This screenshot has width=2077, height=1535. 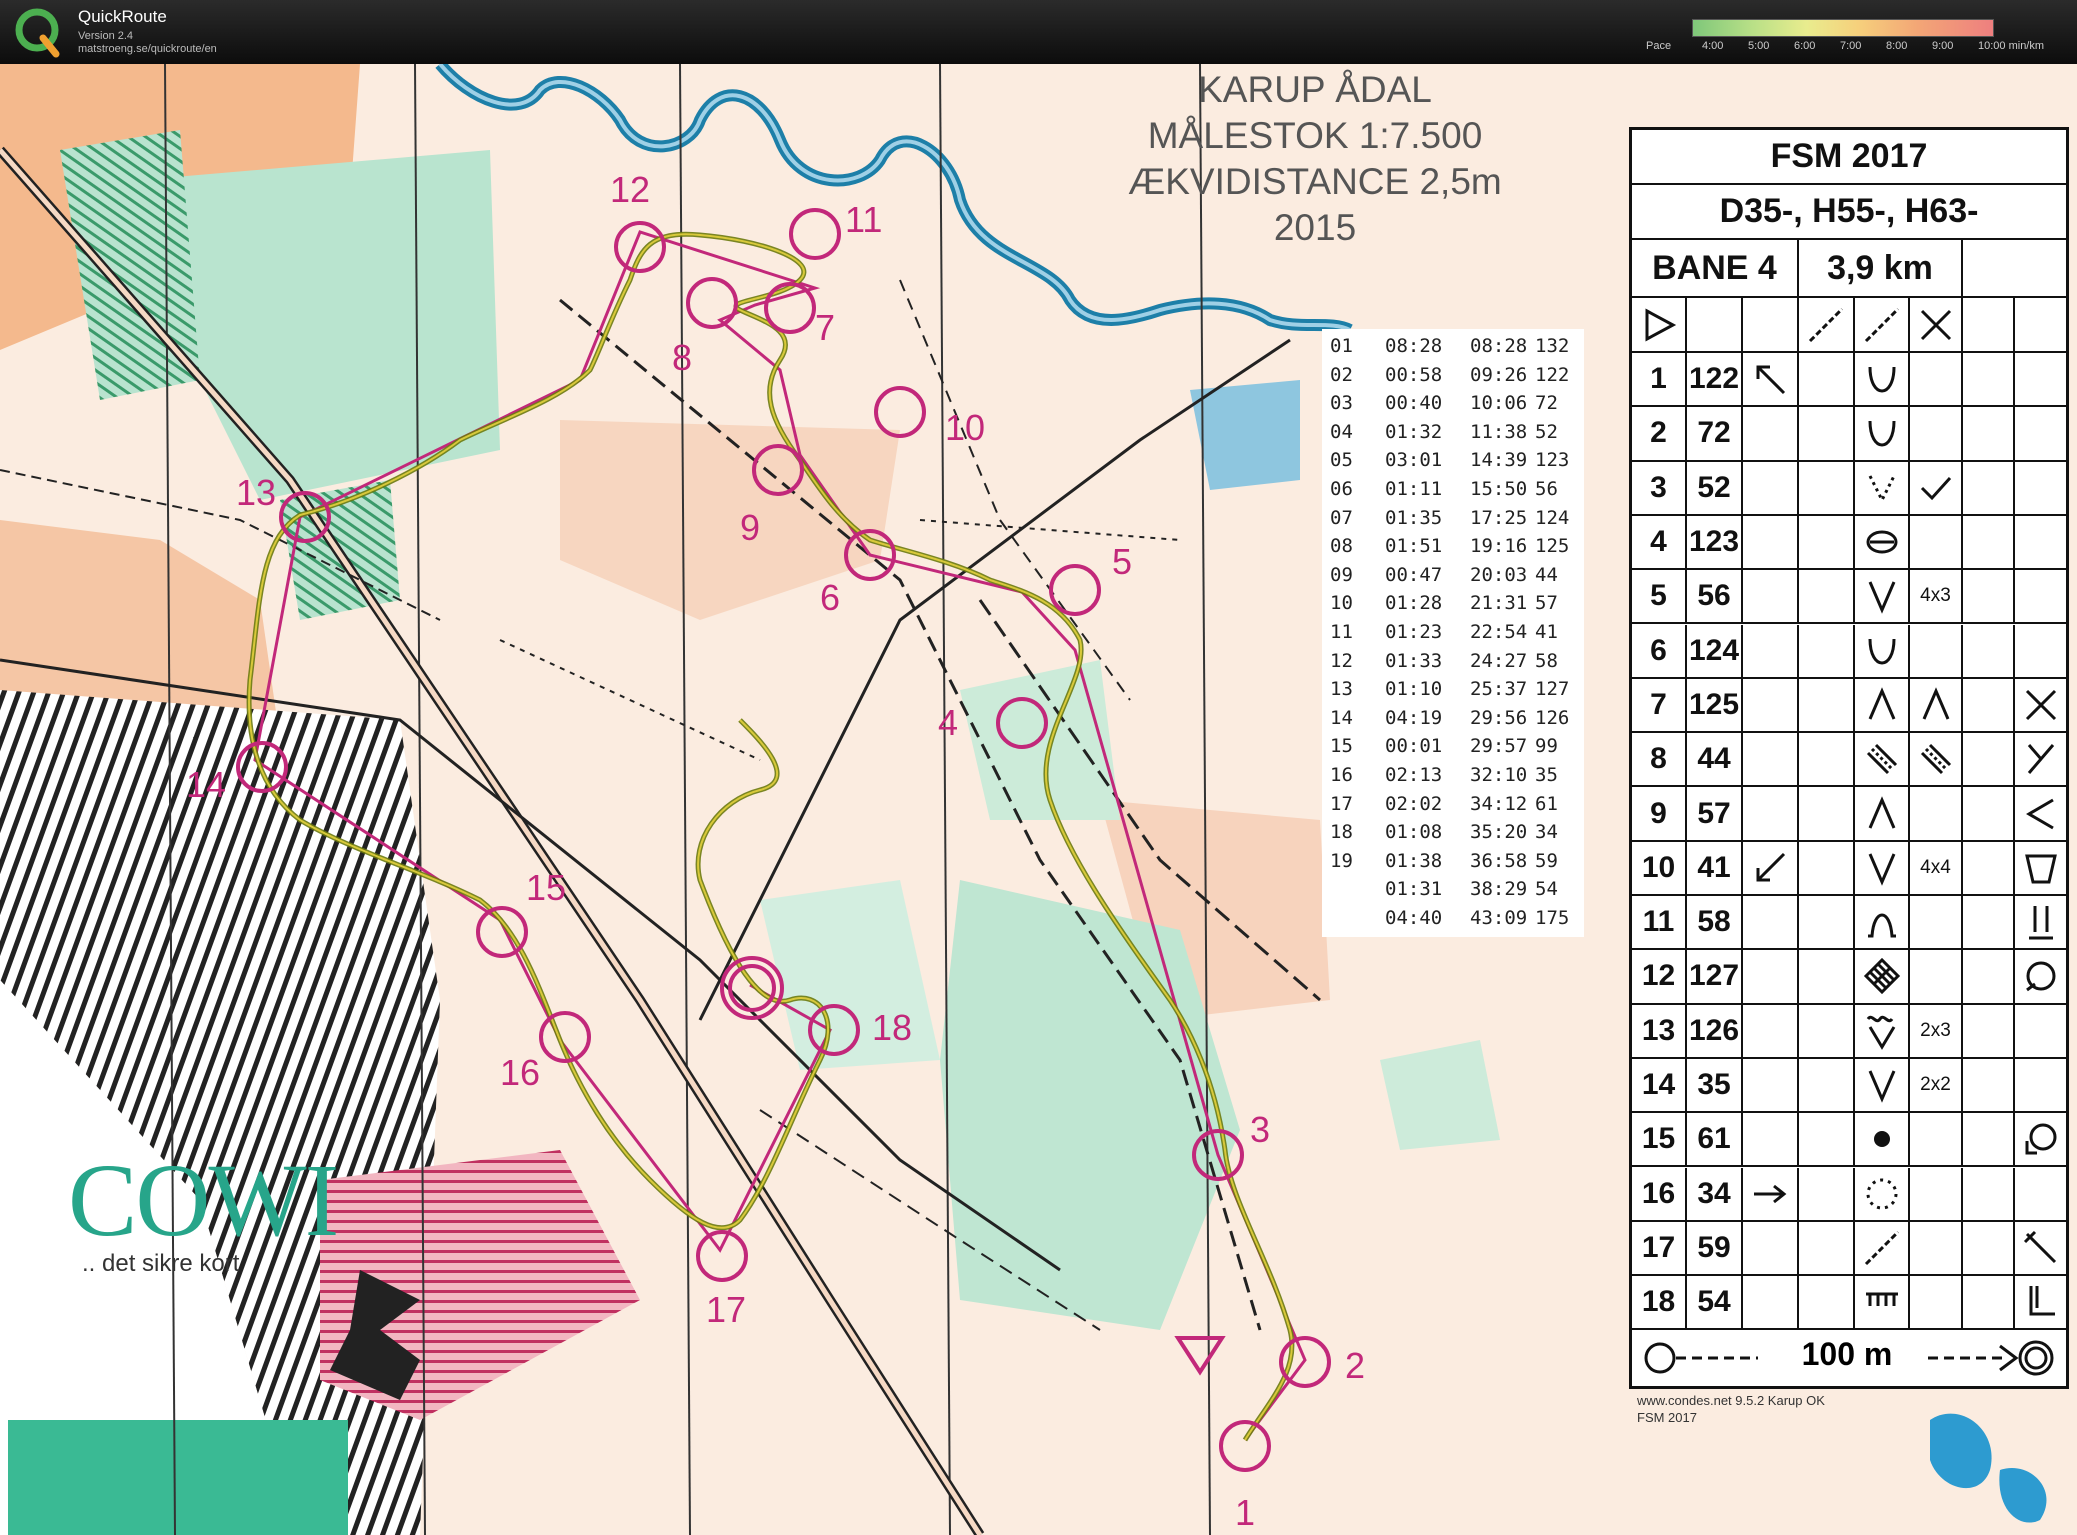 I want to click on control-sequence: 15, so click(x=1659, y=1139).